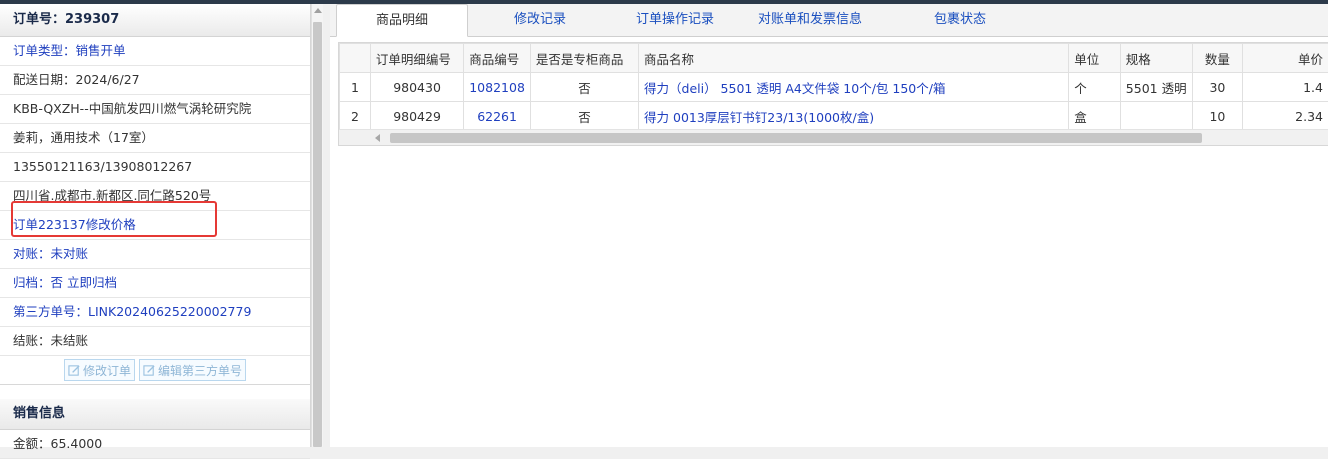  Describe the element at coordinates (32, 443) in the screenshot. I see `amount-label: 金额：` at that location.